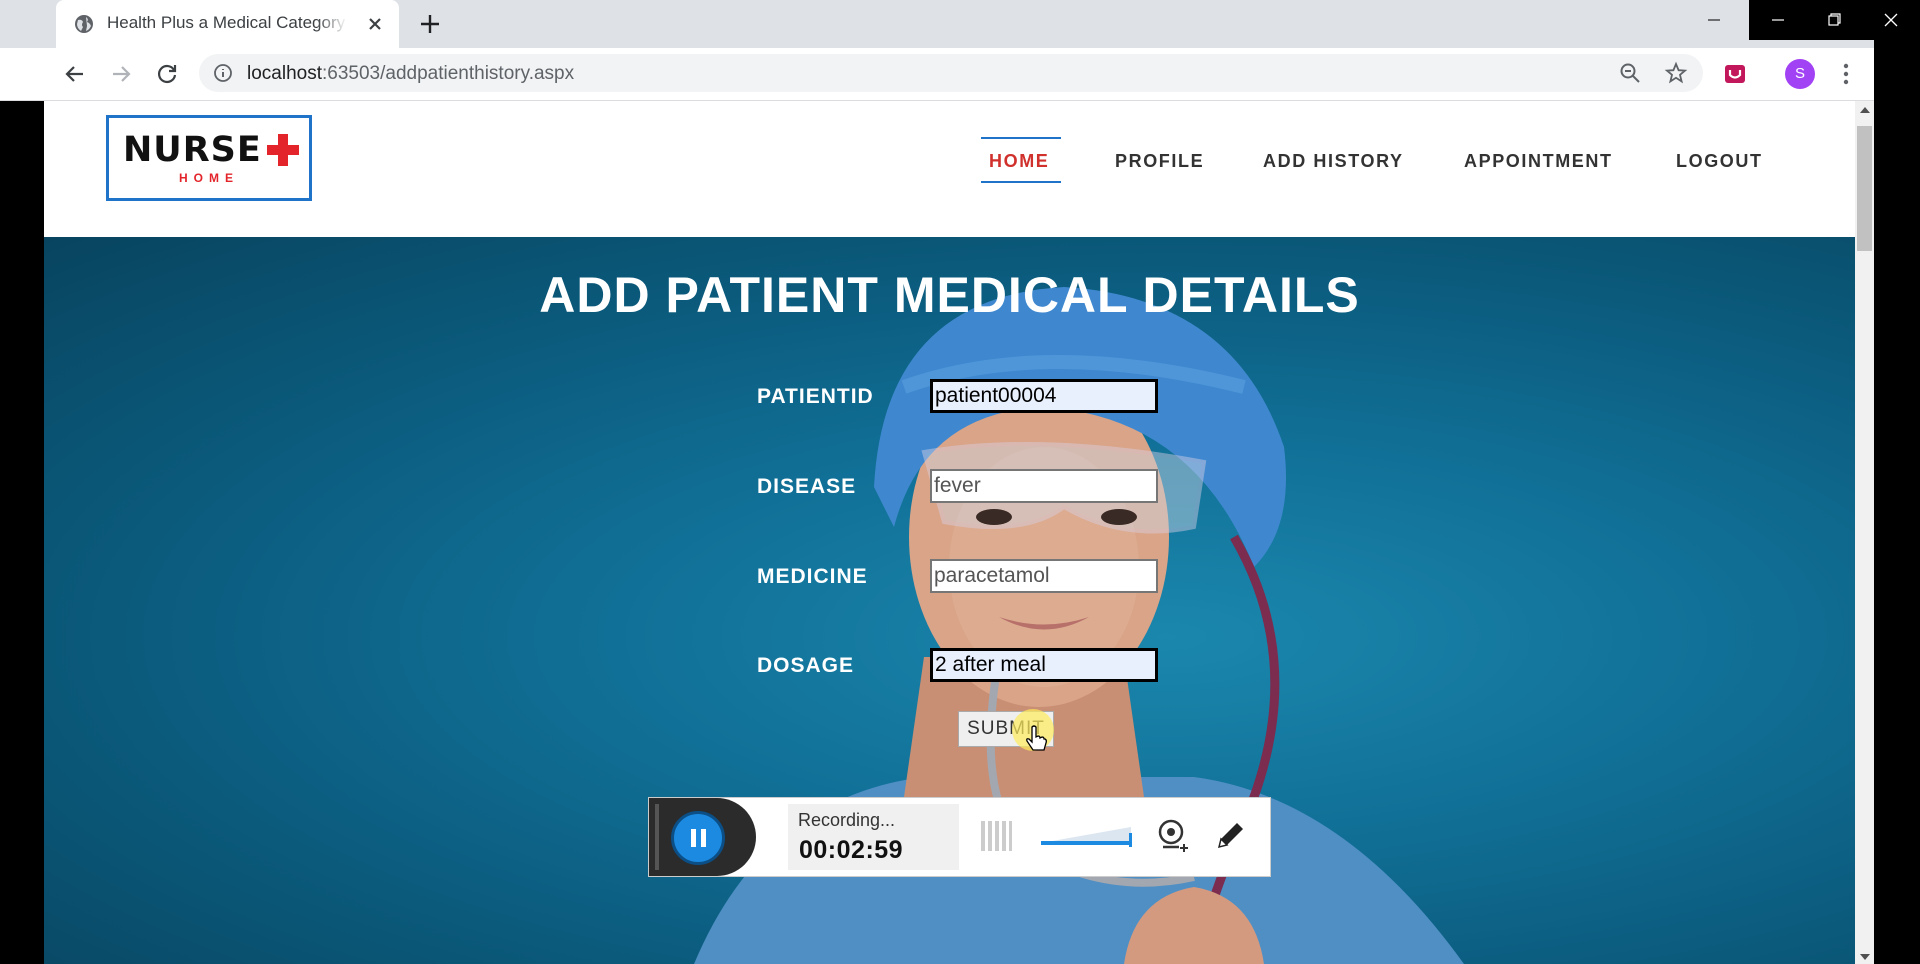 The image size is (1920, 964). What do you see at coordinates (815, 396) in the screenshot?
I see `patientid-label: PATIENTID` at bounding box center [815, 396].